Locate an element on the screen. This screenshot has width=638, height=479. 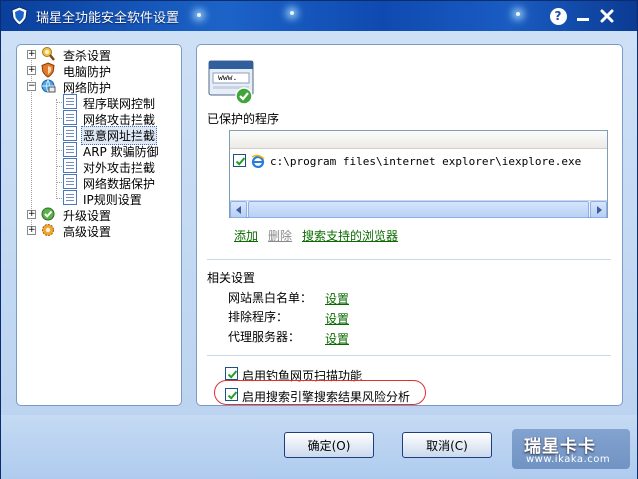
tree-item-network-attack-block: 网络攻击拦截 is located at coordinates (97, 118).